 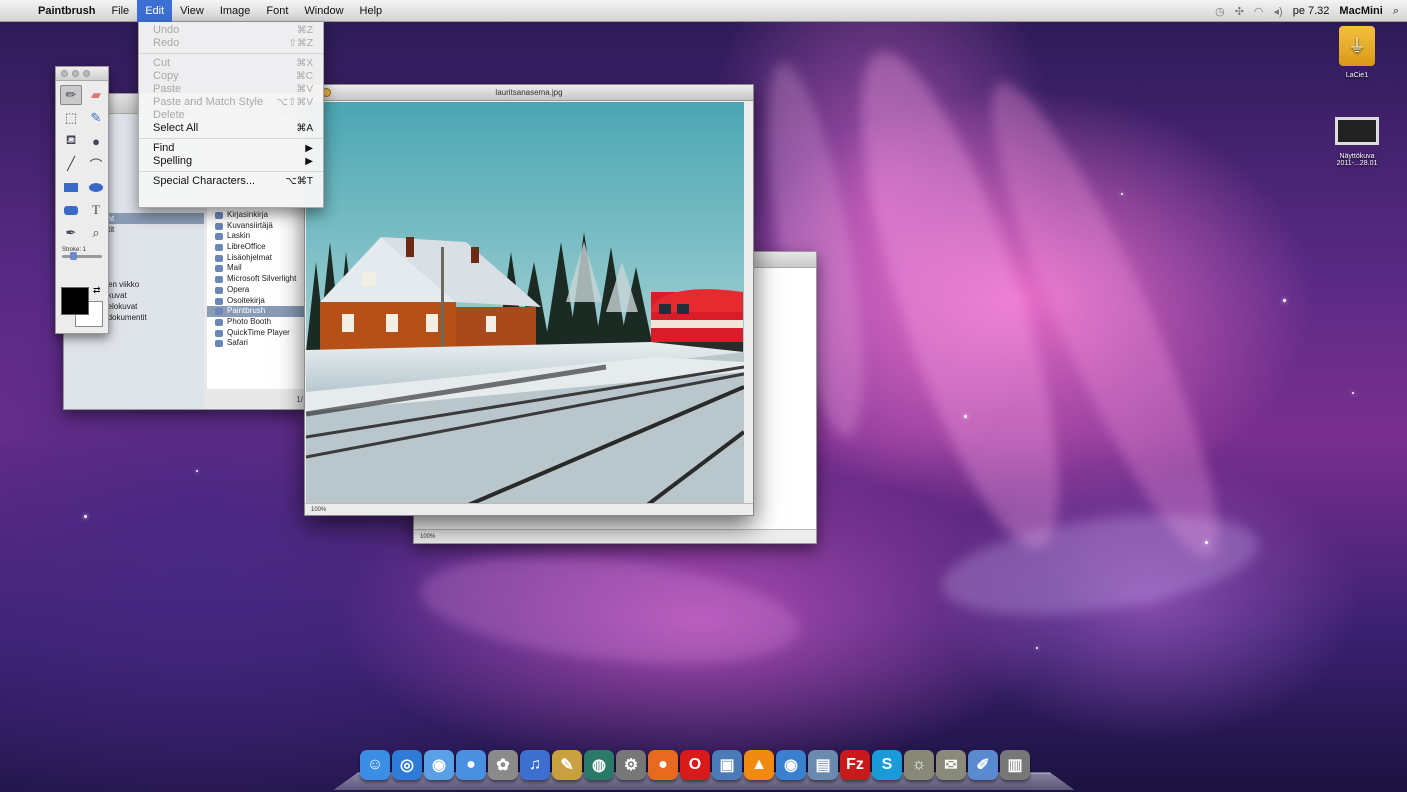 What do you see at coordinates (71, 233) in the screenshot?
I see `eyedropper-tool-icon: ✒` at bounding box center [71, 233].